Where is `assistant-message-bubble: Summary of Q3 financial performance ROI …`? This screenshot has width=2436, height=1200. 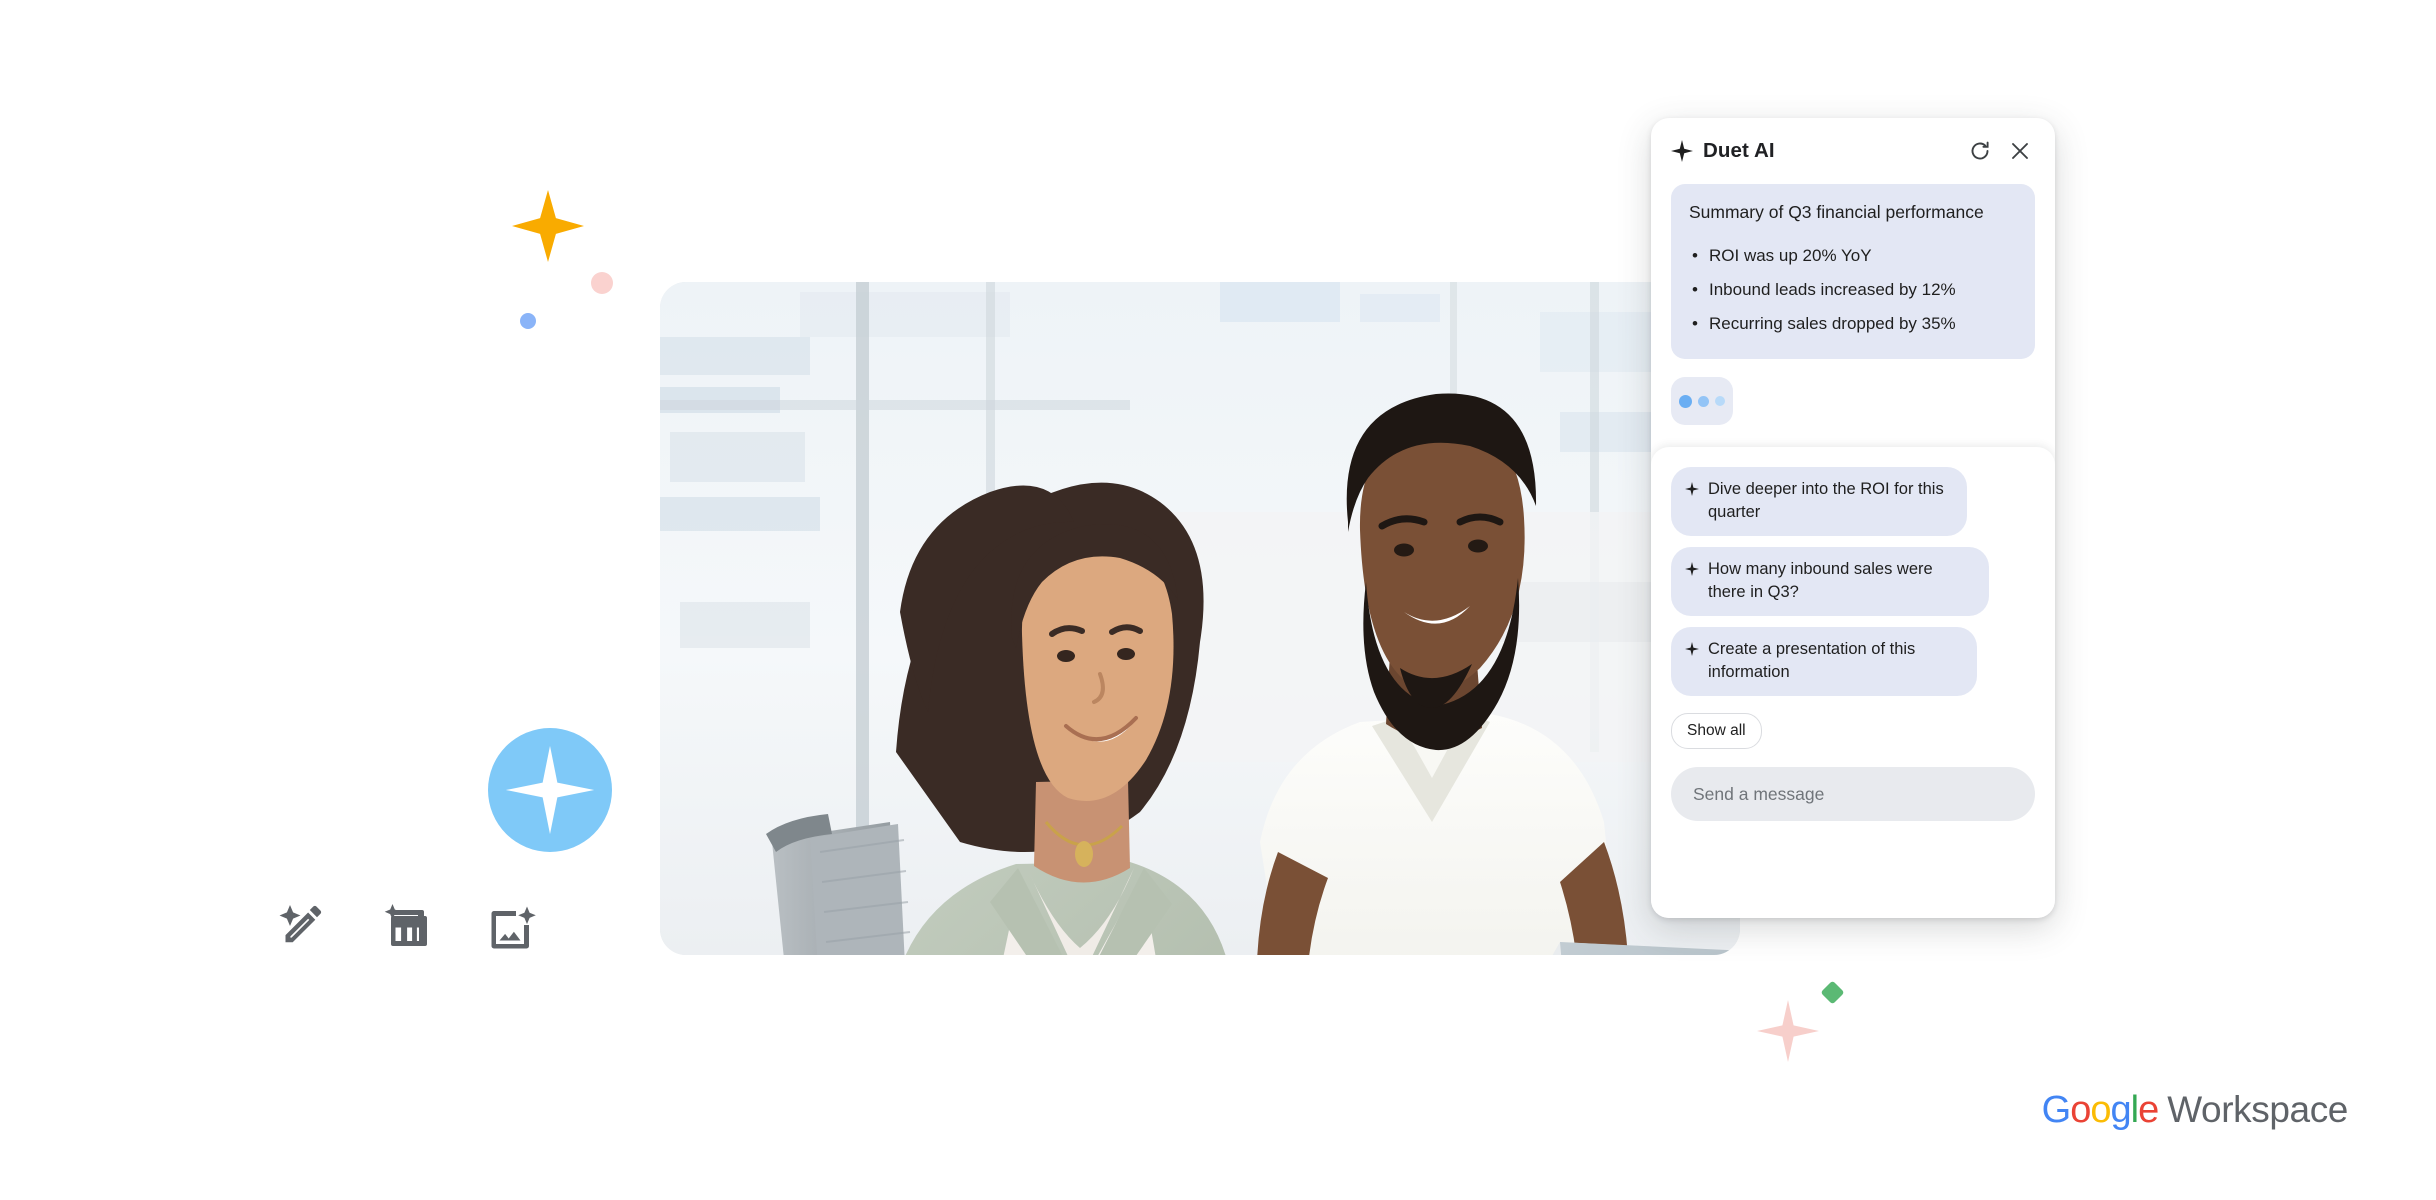 assistant-message-bubble: Summary of Q3 financial performance ROI … is located at coordinates (1853, 271).